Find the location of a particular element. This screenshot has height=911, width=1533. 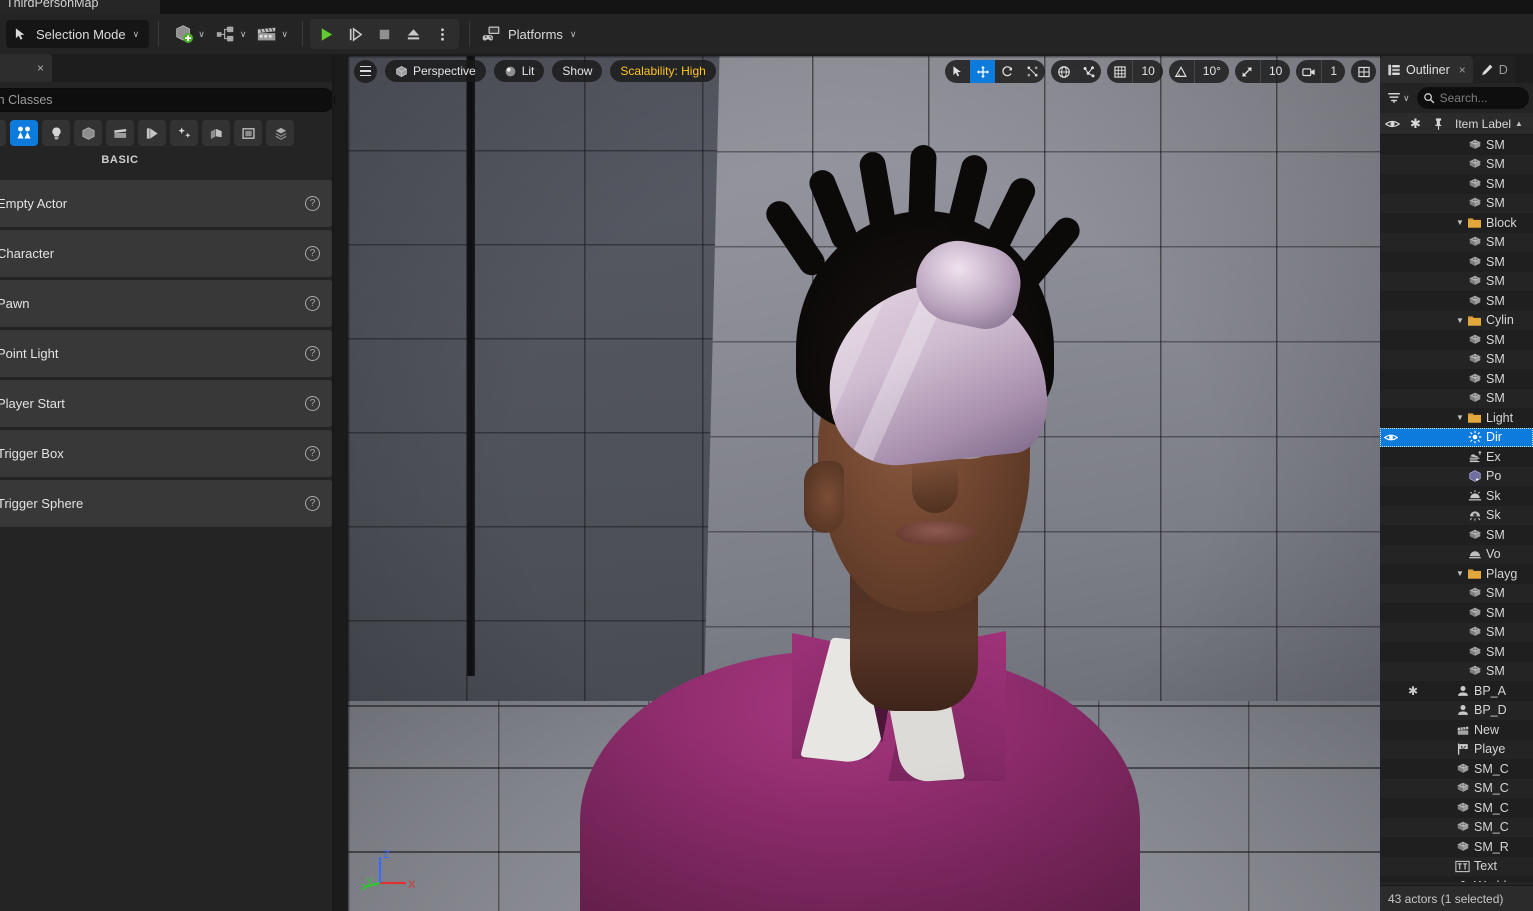

level-tab: ThirdPersonMap is located at coordinates (80, 7).